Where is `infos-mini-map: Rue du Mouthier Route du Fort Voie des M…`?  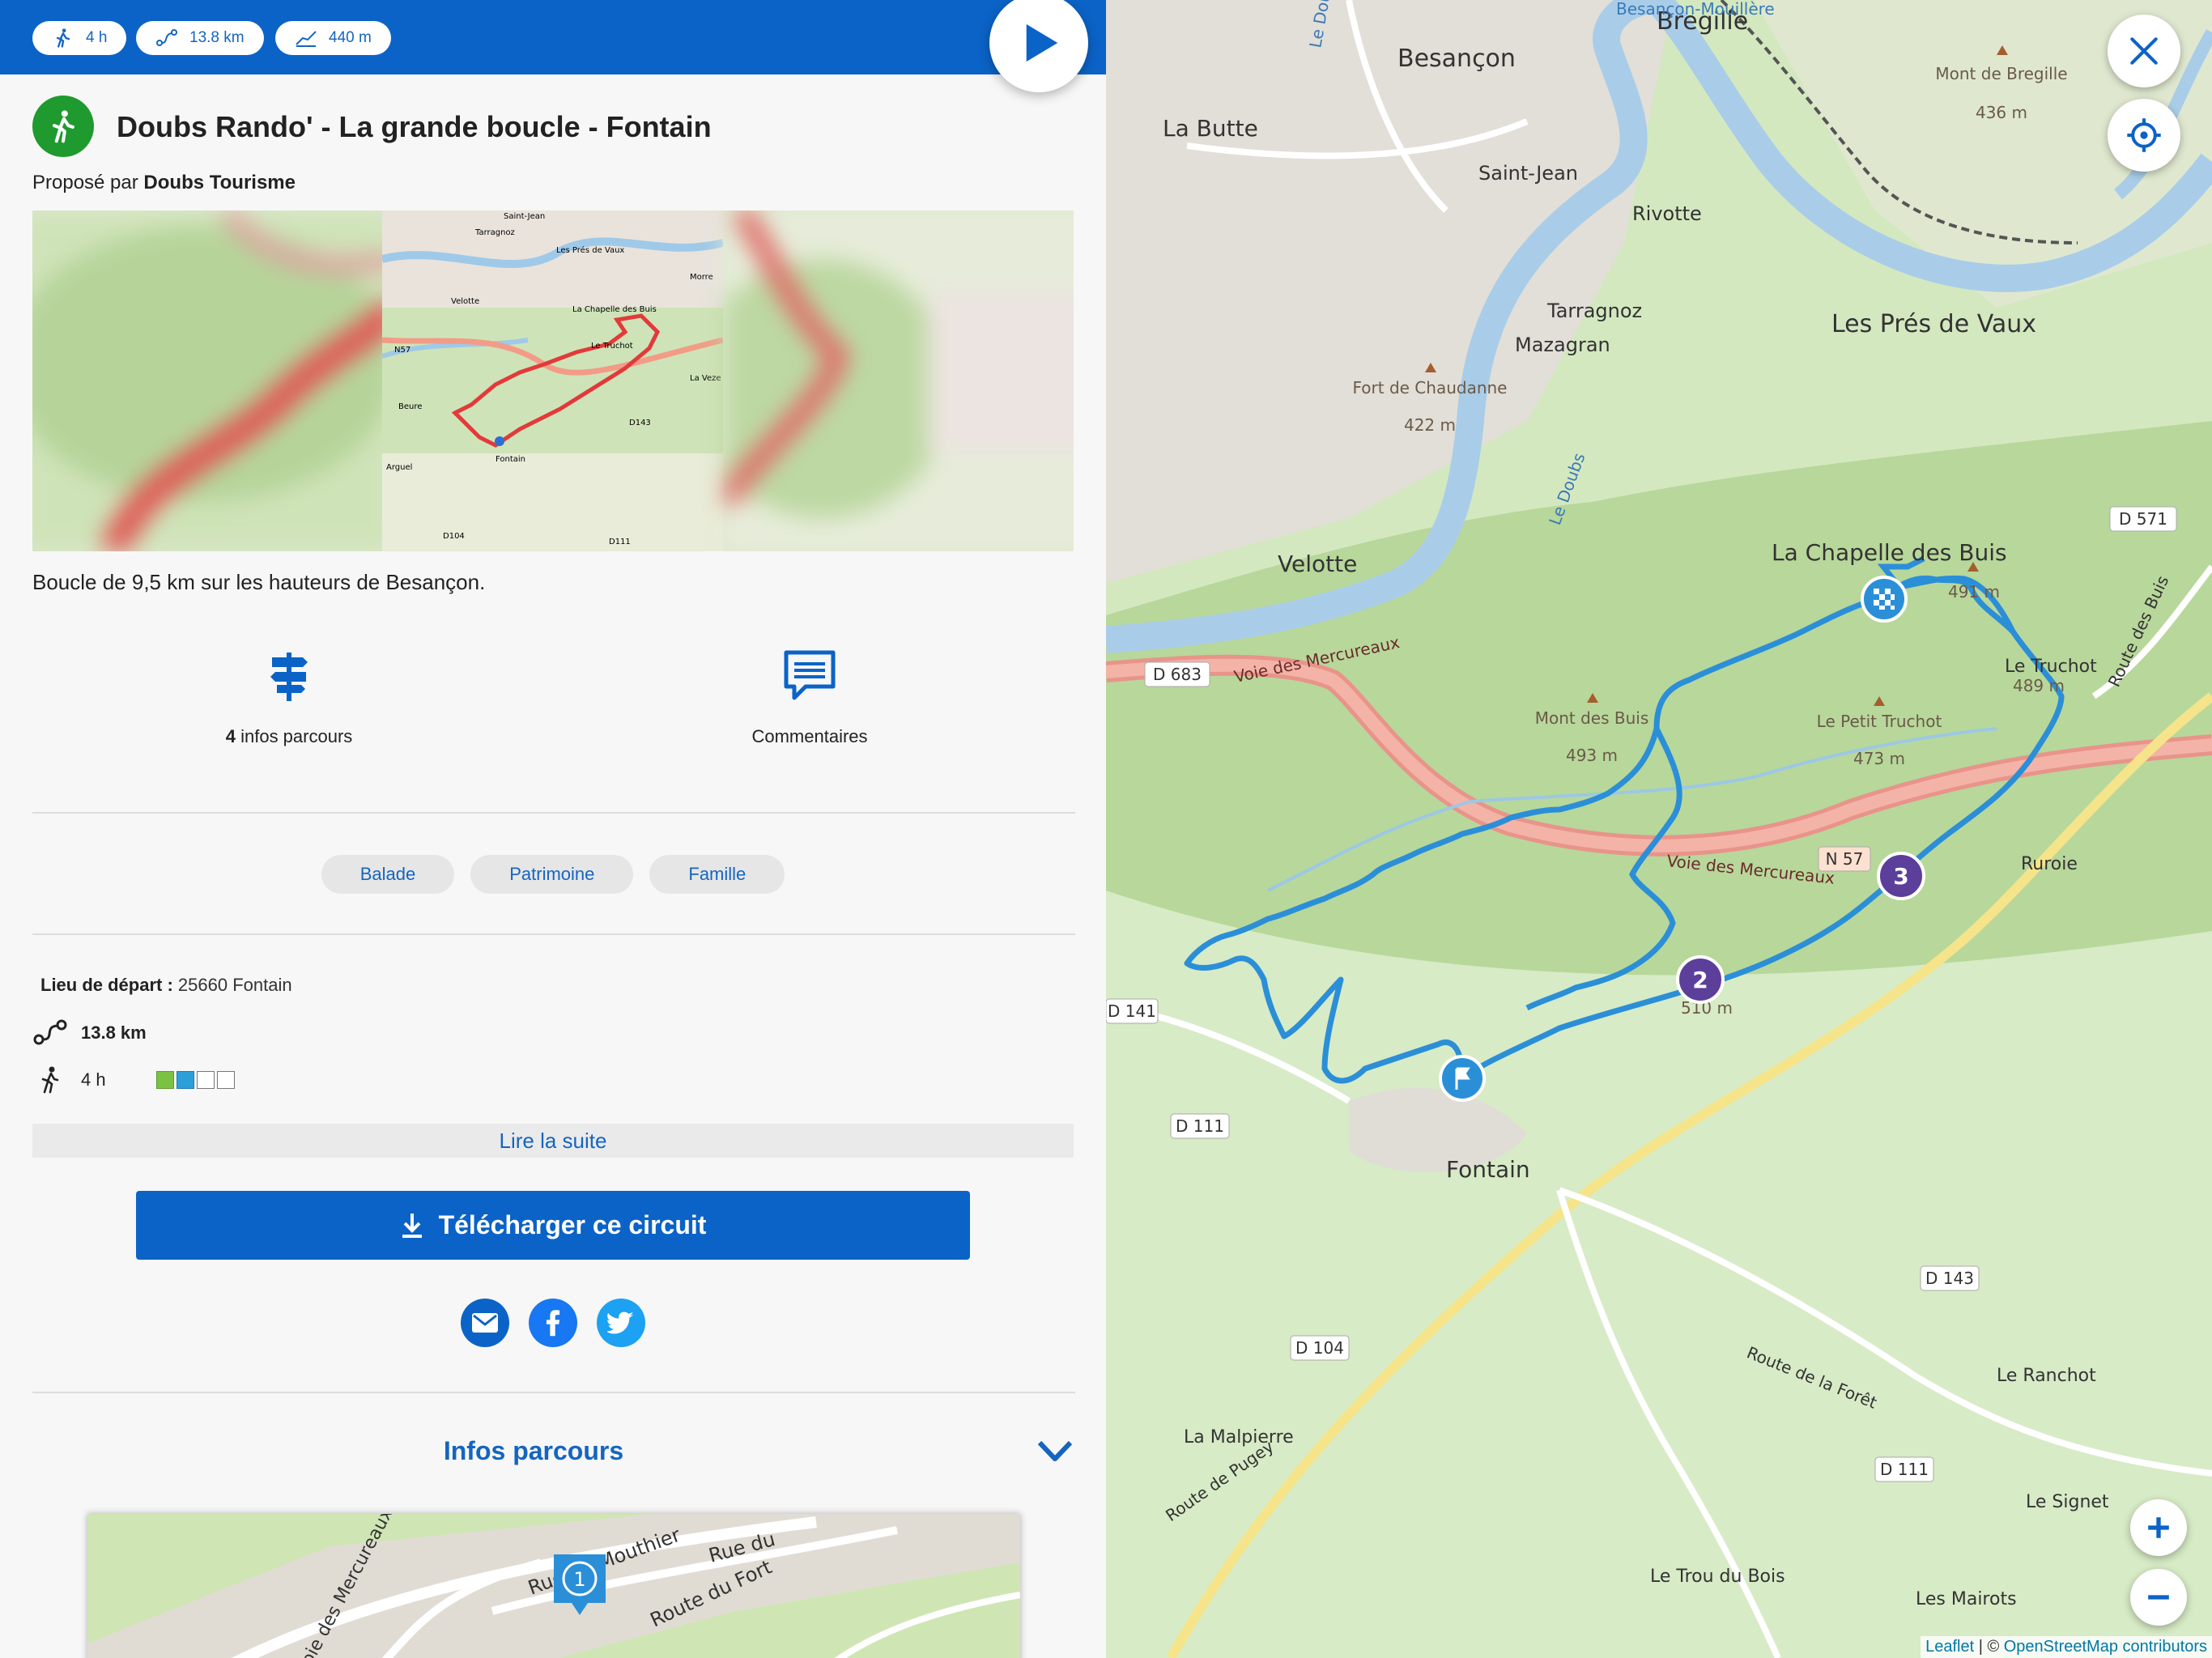
infos-mini-map: Rue du Mouthier Route du Fort Voie des M… is located at coordinates (553, 1586).